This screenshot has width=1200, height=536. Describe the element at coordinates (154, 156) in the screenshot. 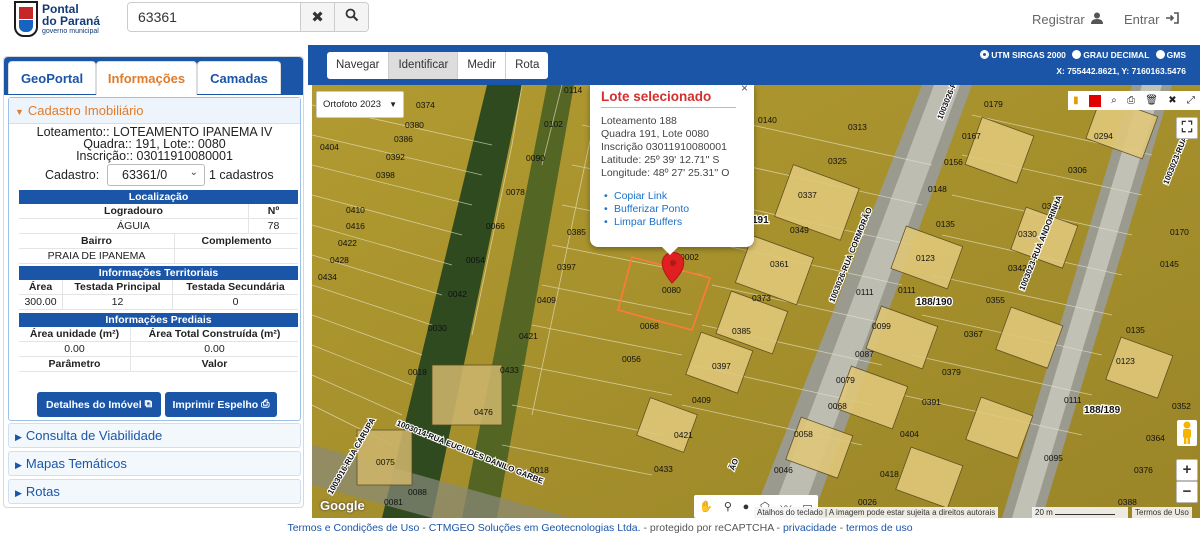

I see `inscricao-line: Inscrição:: 03011910080001` at that location.